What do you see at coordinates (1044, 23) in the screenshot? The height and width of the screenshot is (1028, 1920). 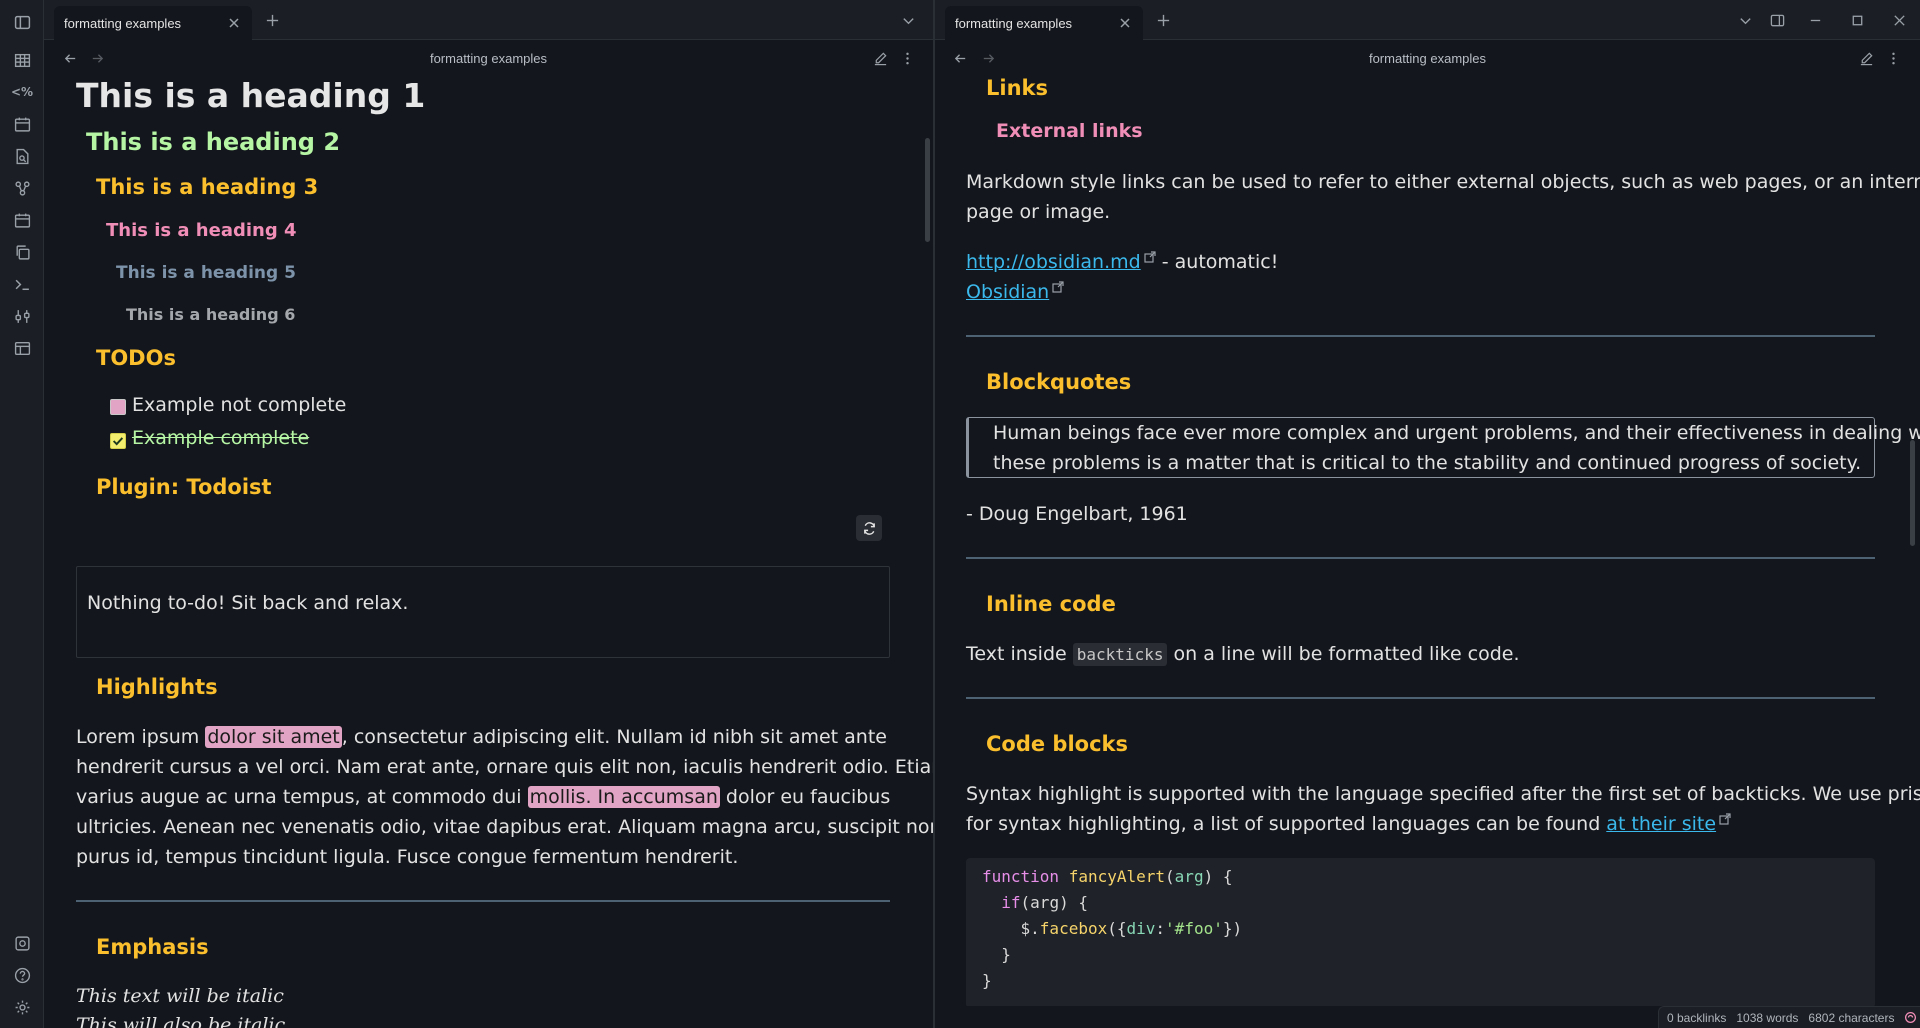 I see `tab-formatting-examples-right: formatting examples` at bounding box center [1044, 23].